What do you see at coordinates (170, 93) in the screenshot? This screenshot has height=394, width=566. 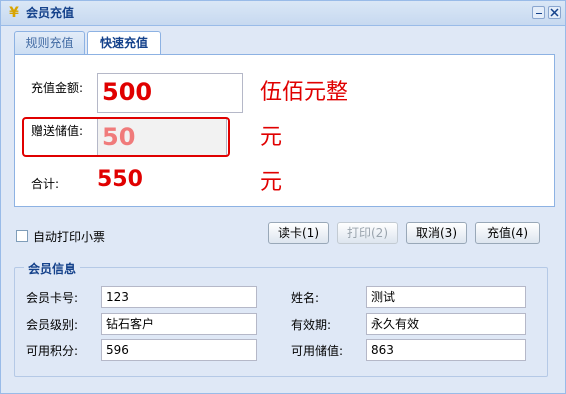 I see `amount-input: 500` at bounding box center [170, 93].